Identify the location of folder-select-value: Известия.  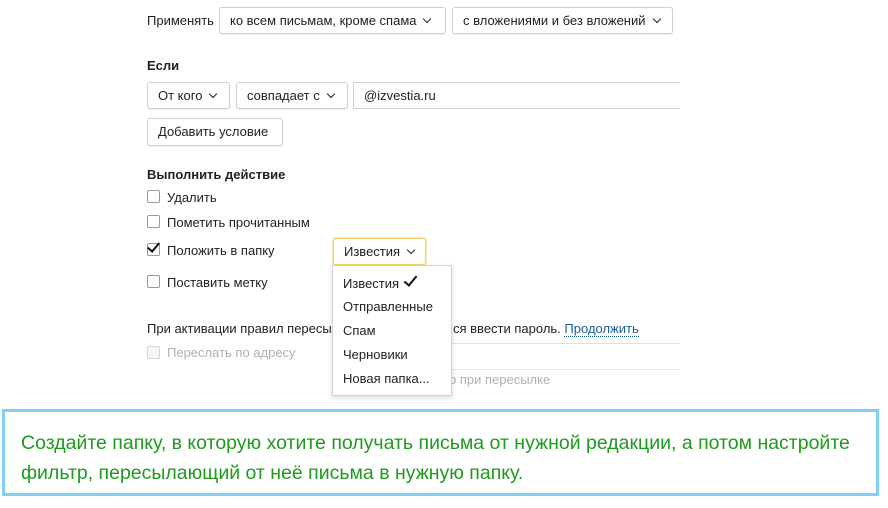
(372, 251).